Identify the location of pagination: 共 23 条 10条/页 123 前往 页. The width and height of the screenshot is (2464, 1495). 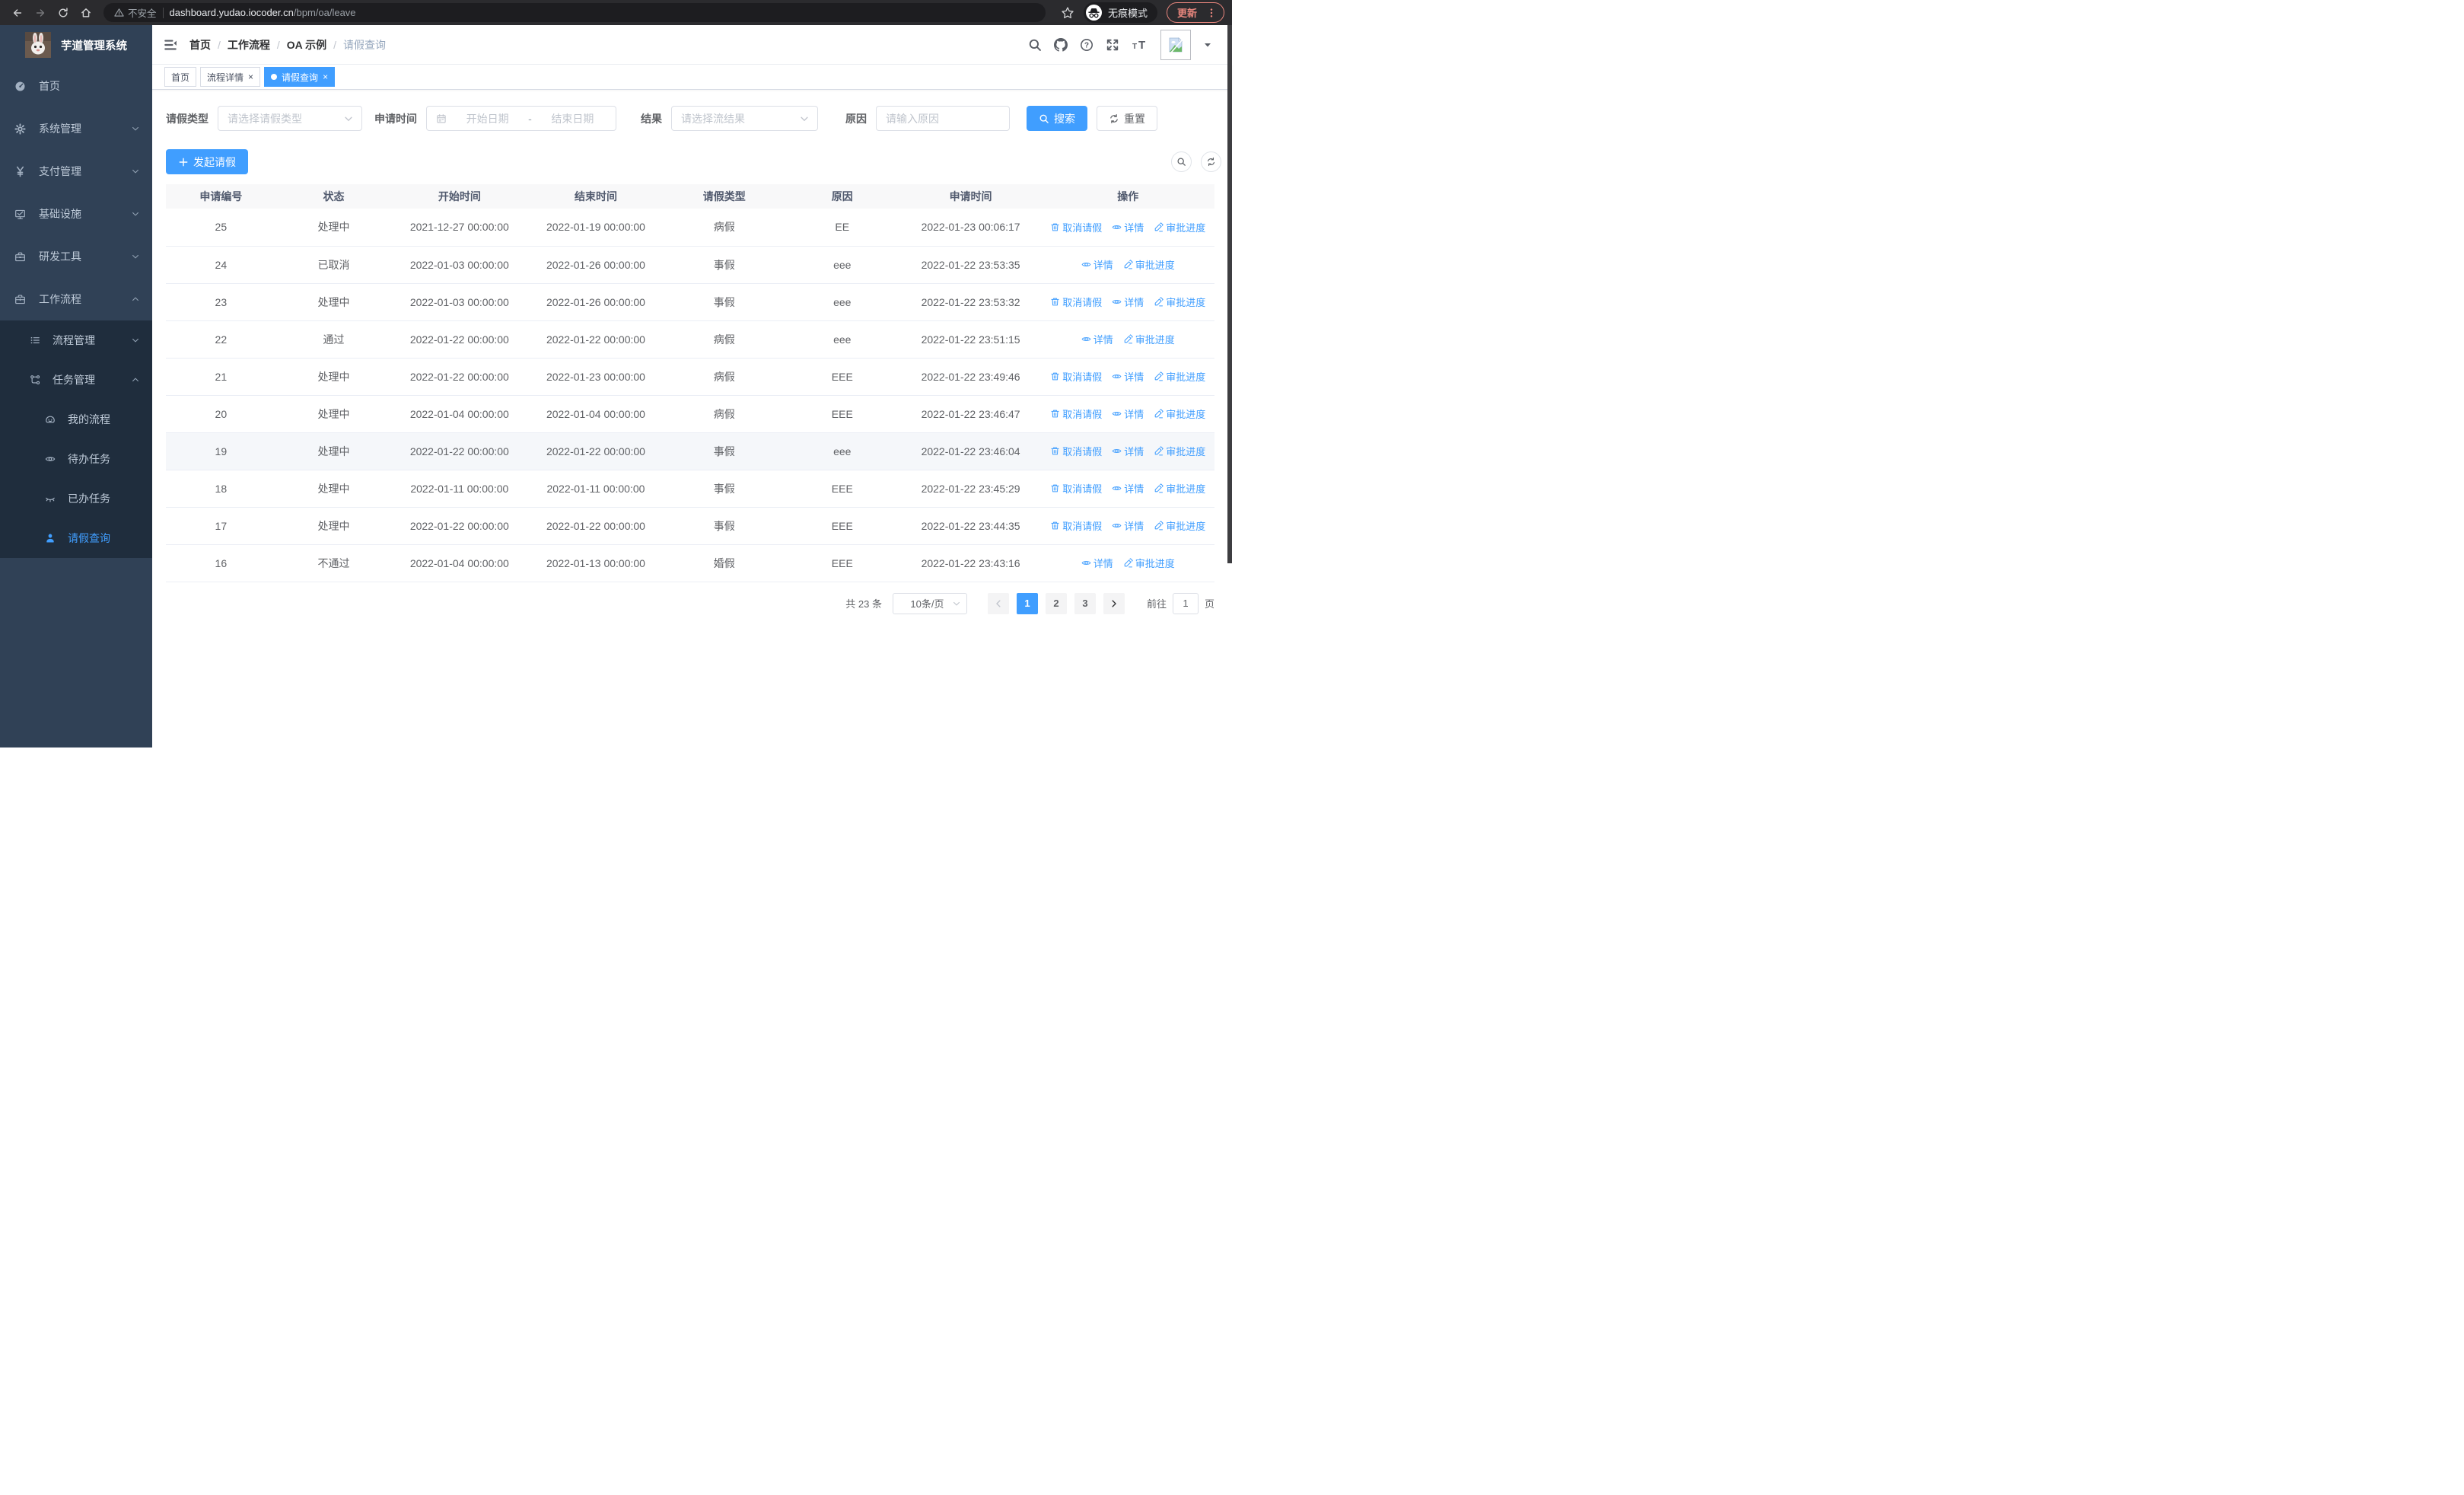
(690, 603).